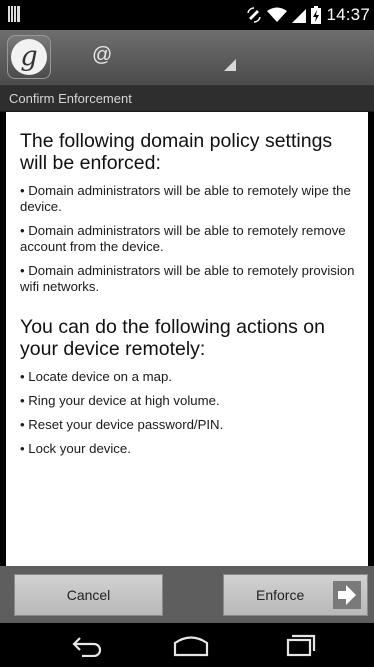 Image resolution: width=374 pixels, height=667 pixels. What do you see at coordinates (299, 16) in the screenshot?
I see `signal-icon` at bounding box center [299, 16].